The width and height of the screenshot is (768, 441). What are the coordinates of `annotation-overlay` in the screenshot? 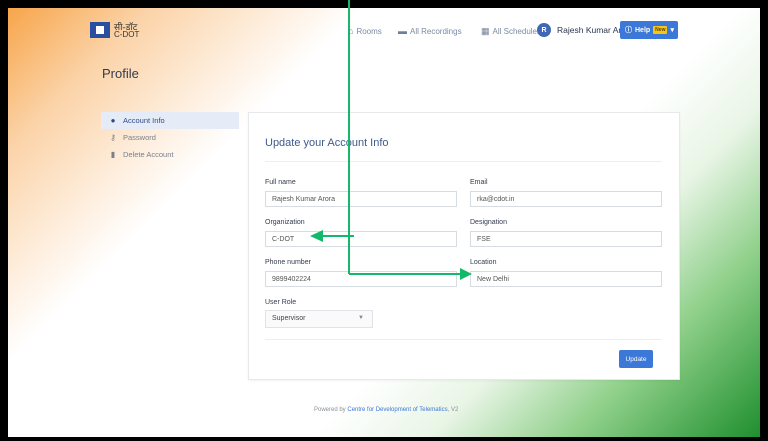 It's located at (391, 140).